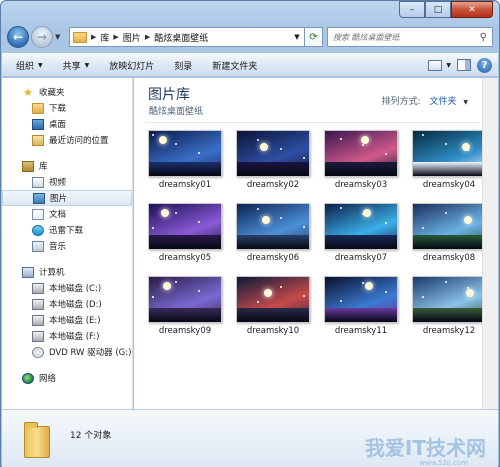 This screenshot has width=500, height=467. I want to click on back-button: ←, so click(18, 37).